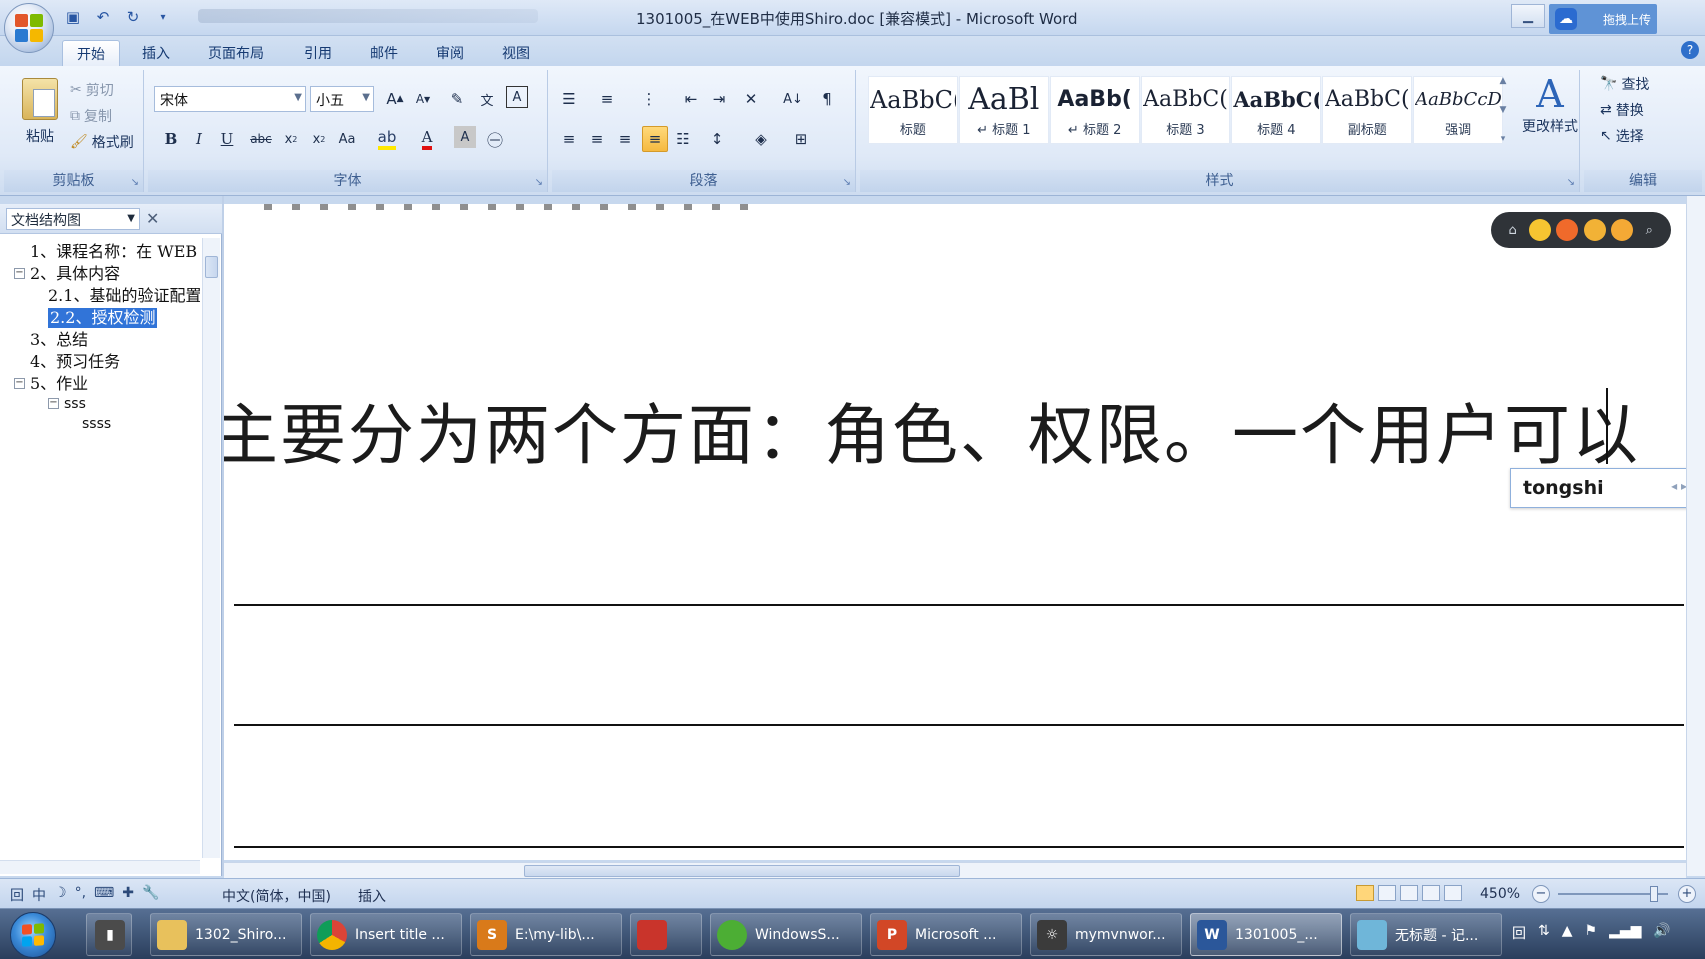 This screenshot has height=959, width=1705. I want to click on customize-qat-icon: ▾, so click(163, 17).